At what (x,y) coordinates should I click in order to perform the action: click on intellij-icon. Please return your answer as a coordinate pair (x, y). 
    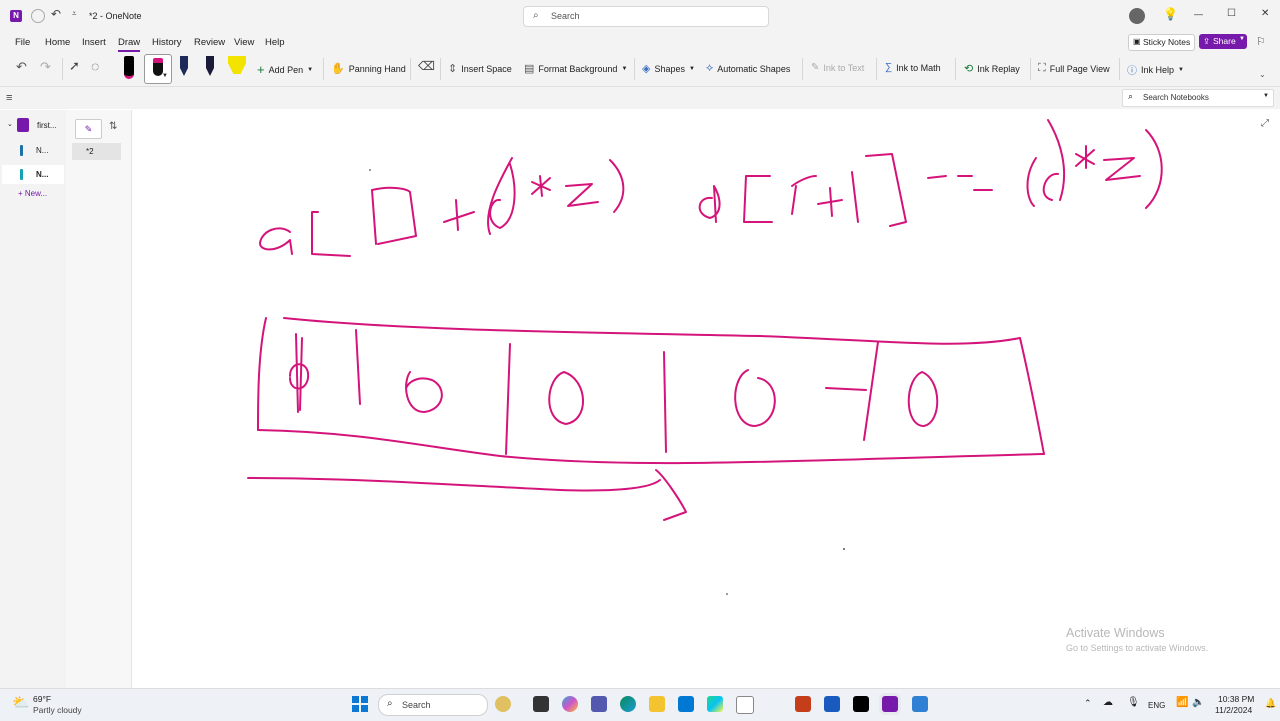
    Looking at the image, I should click on (861, 704).